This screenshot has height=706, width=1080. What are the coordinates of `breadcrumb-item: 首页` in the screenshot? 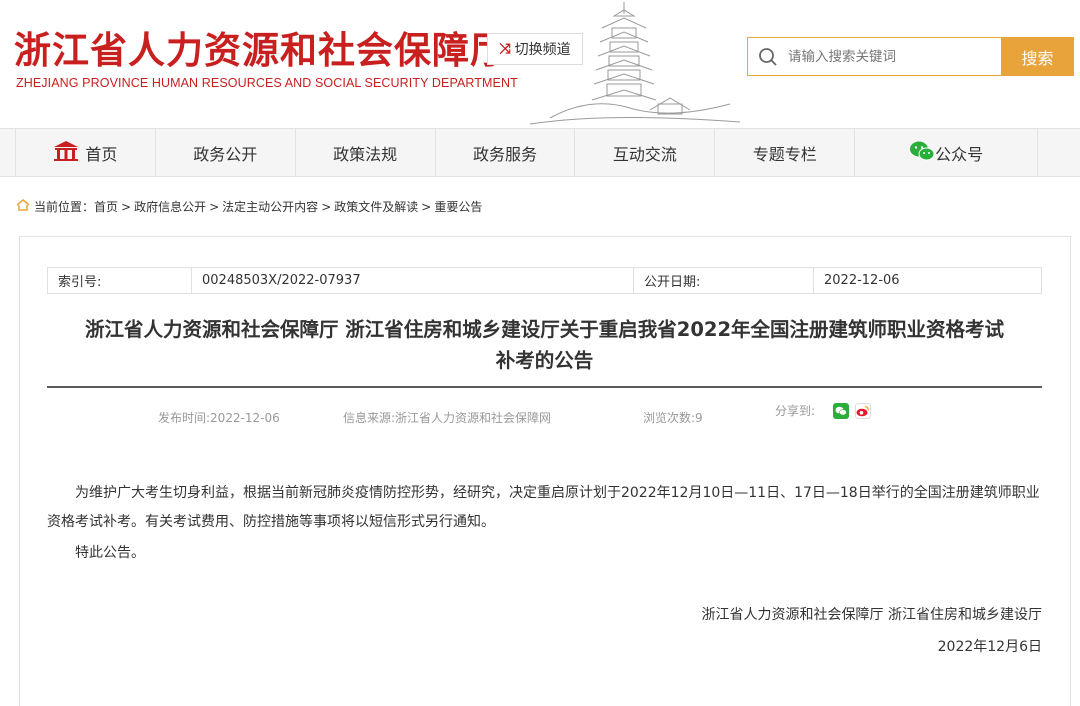 It's located at (106, 206).